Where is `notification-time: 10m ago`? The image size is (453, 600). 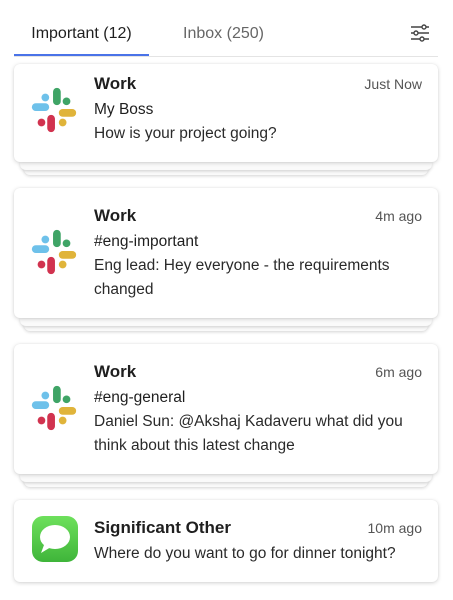
notification-time: 10m ago is located at coordinates (394, 528).